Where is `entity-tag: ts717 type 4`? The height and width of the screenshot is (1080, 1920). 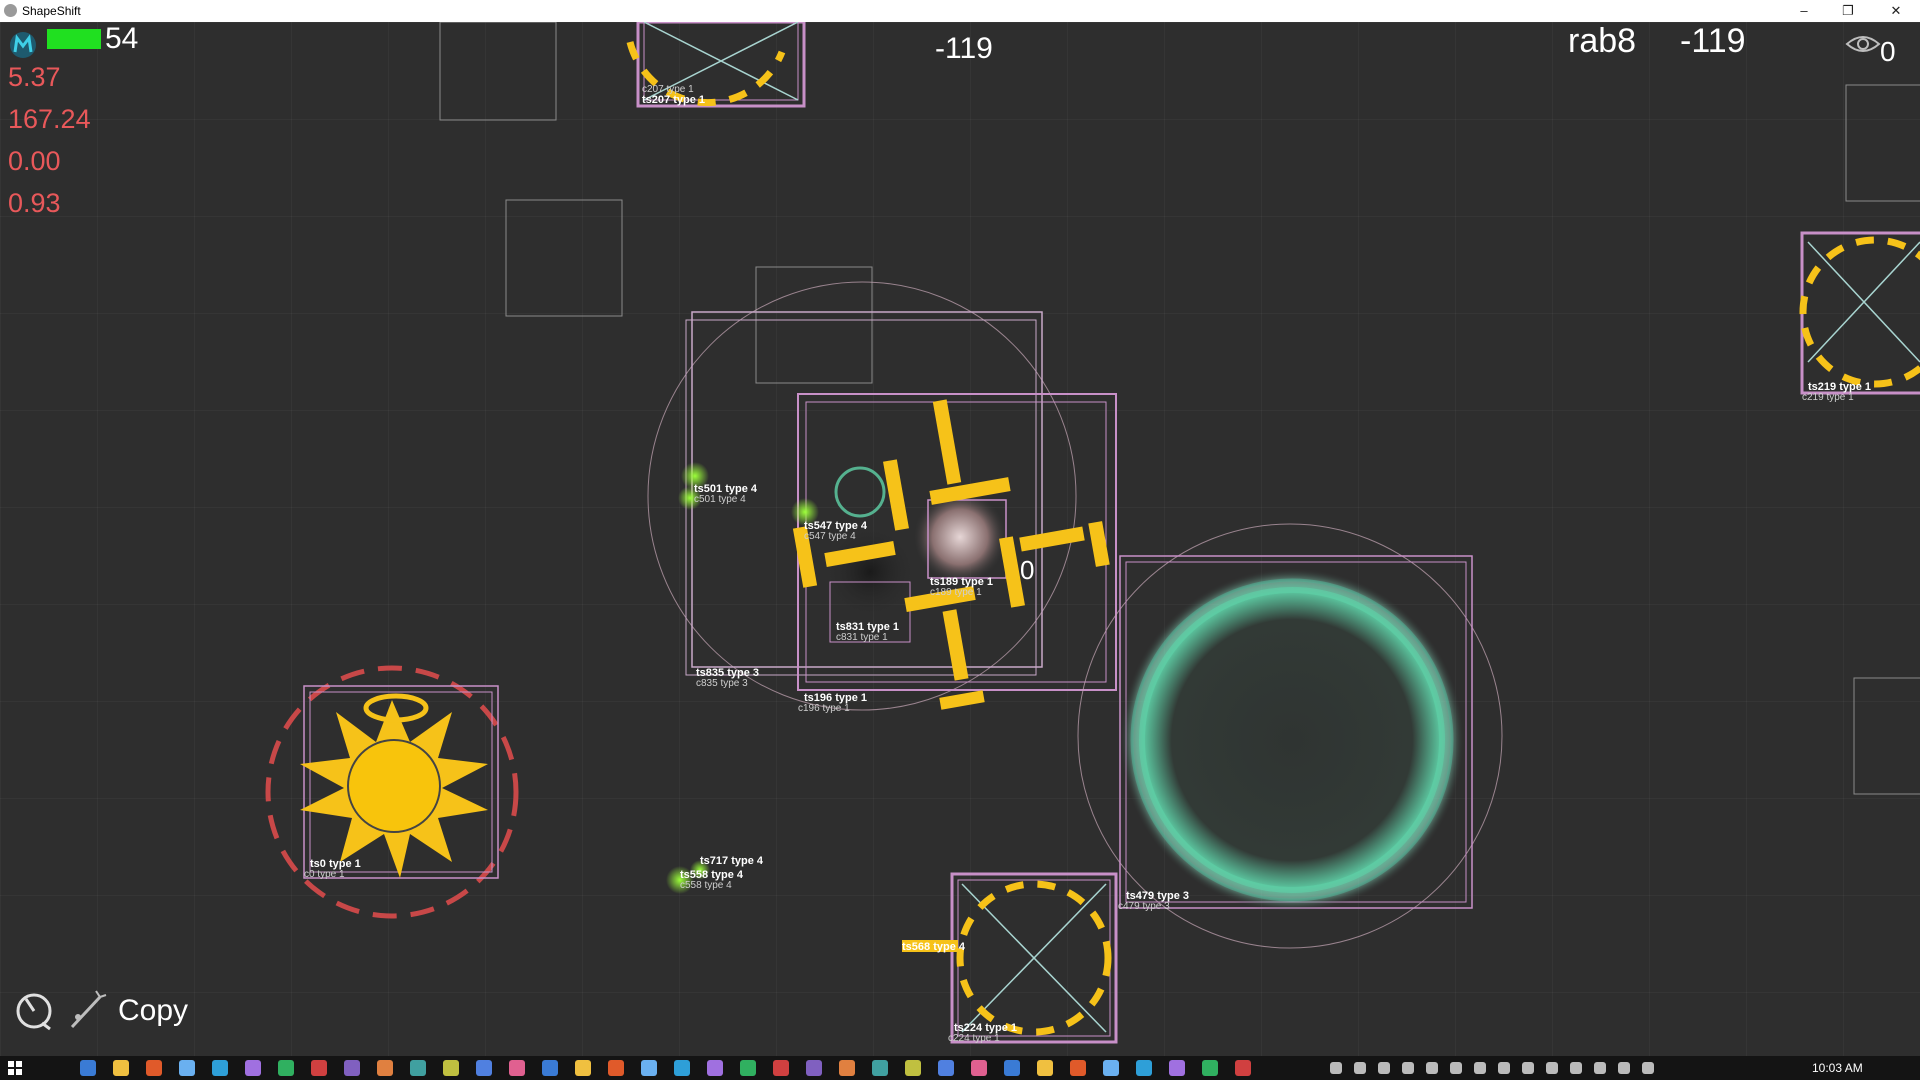 entity-tag: ts717 type 4 is located at coordinates (732, 861).